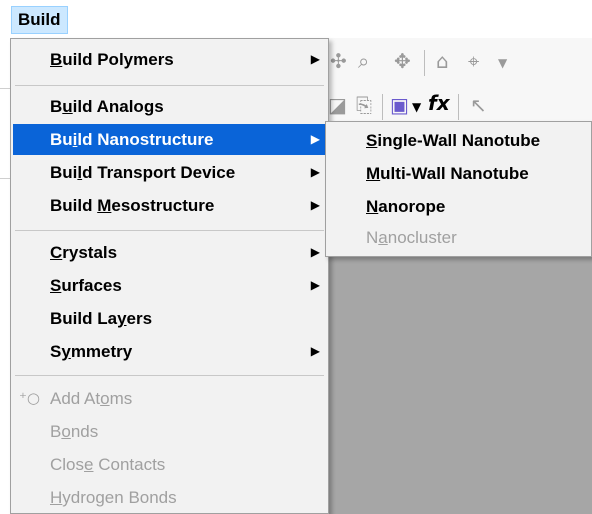 This screenshot has width=592, height=514. What do you see at coordinates (296, 19) in the screenshot?
I see `menu-bar: Build` at bounding box center [296, 19].